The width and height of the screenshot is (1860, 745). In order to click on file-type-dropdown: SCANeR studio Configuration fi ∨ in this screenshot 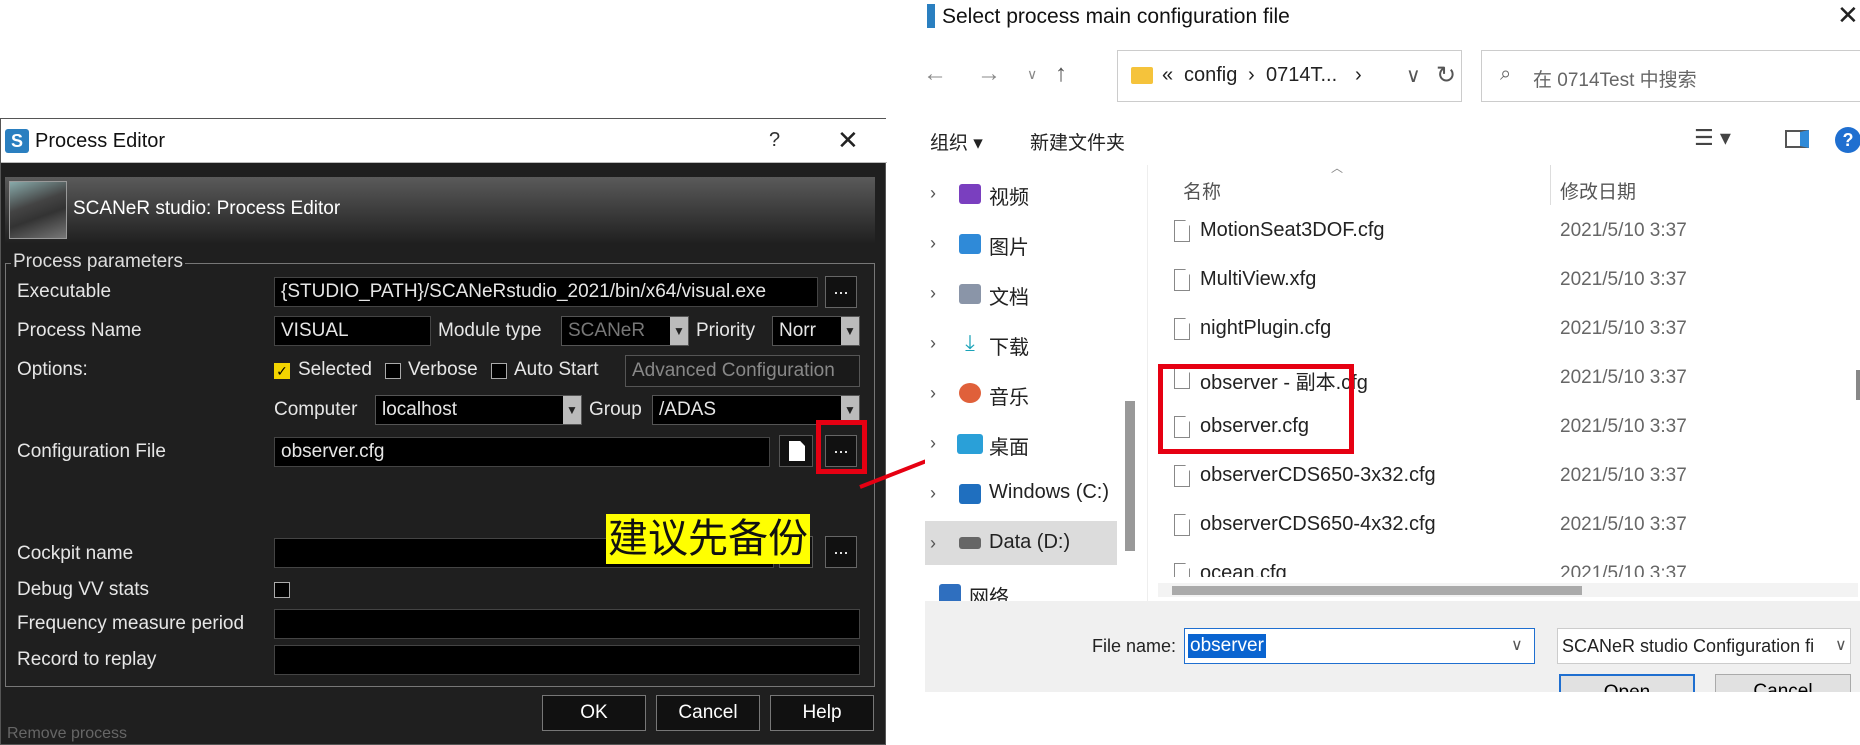, I will do `click(1704, 646)`.